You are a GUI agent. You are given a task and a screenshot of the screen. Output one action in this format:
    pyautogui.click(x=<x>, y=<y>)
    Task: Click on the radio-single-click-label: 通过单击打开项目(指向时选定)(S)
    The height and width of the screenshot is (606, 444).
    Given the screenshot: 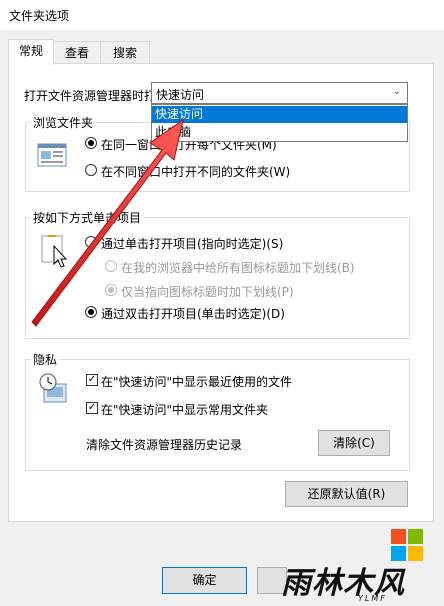 What is the action you would take?
    pyautogui.click(x=192, y=244)
    